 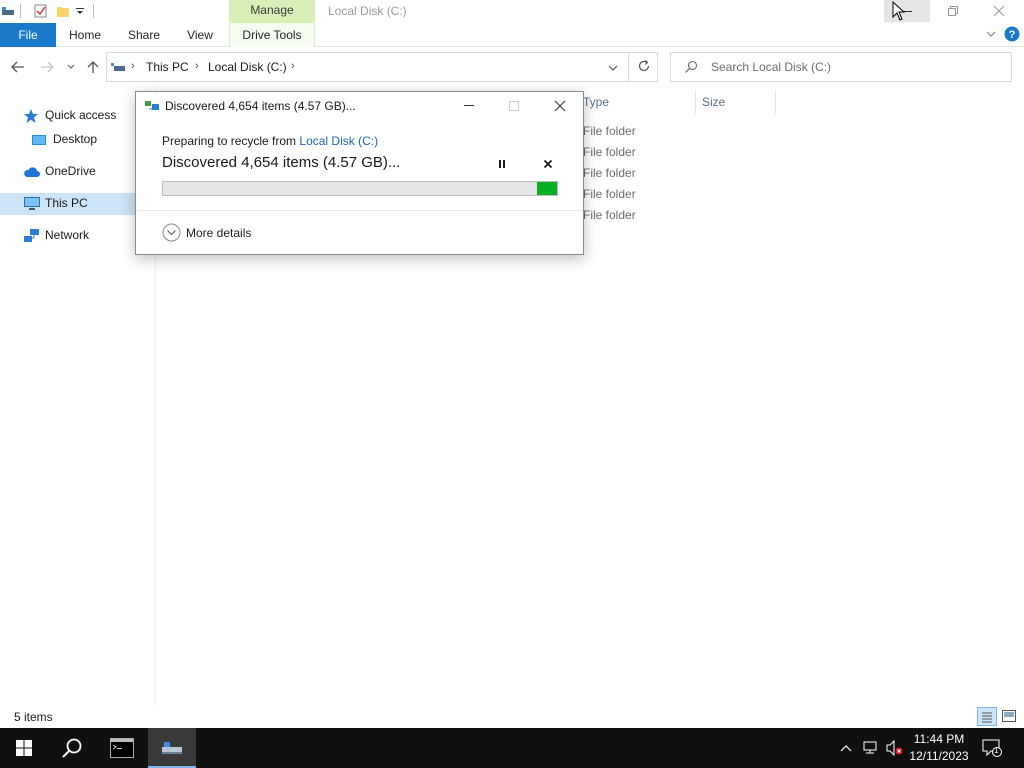 I want to click on file-operation-icon, so click(x=153, y=108).